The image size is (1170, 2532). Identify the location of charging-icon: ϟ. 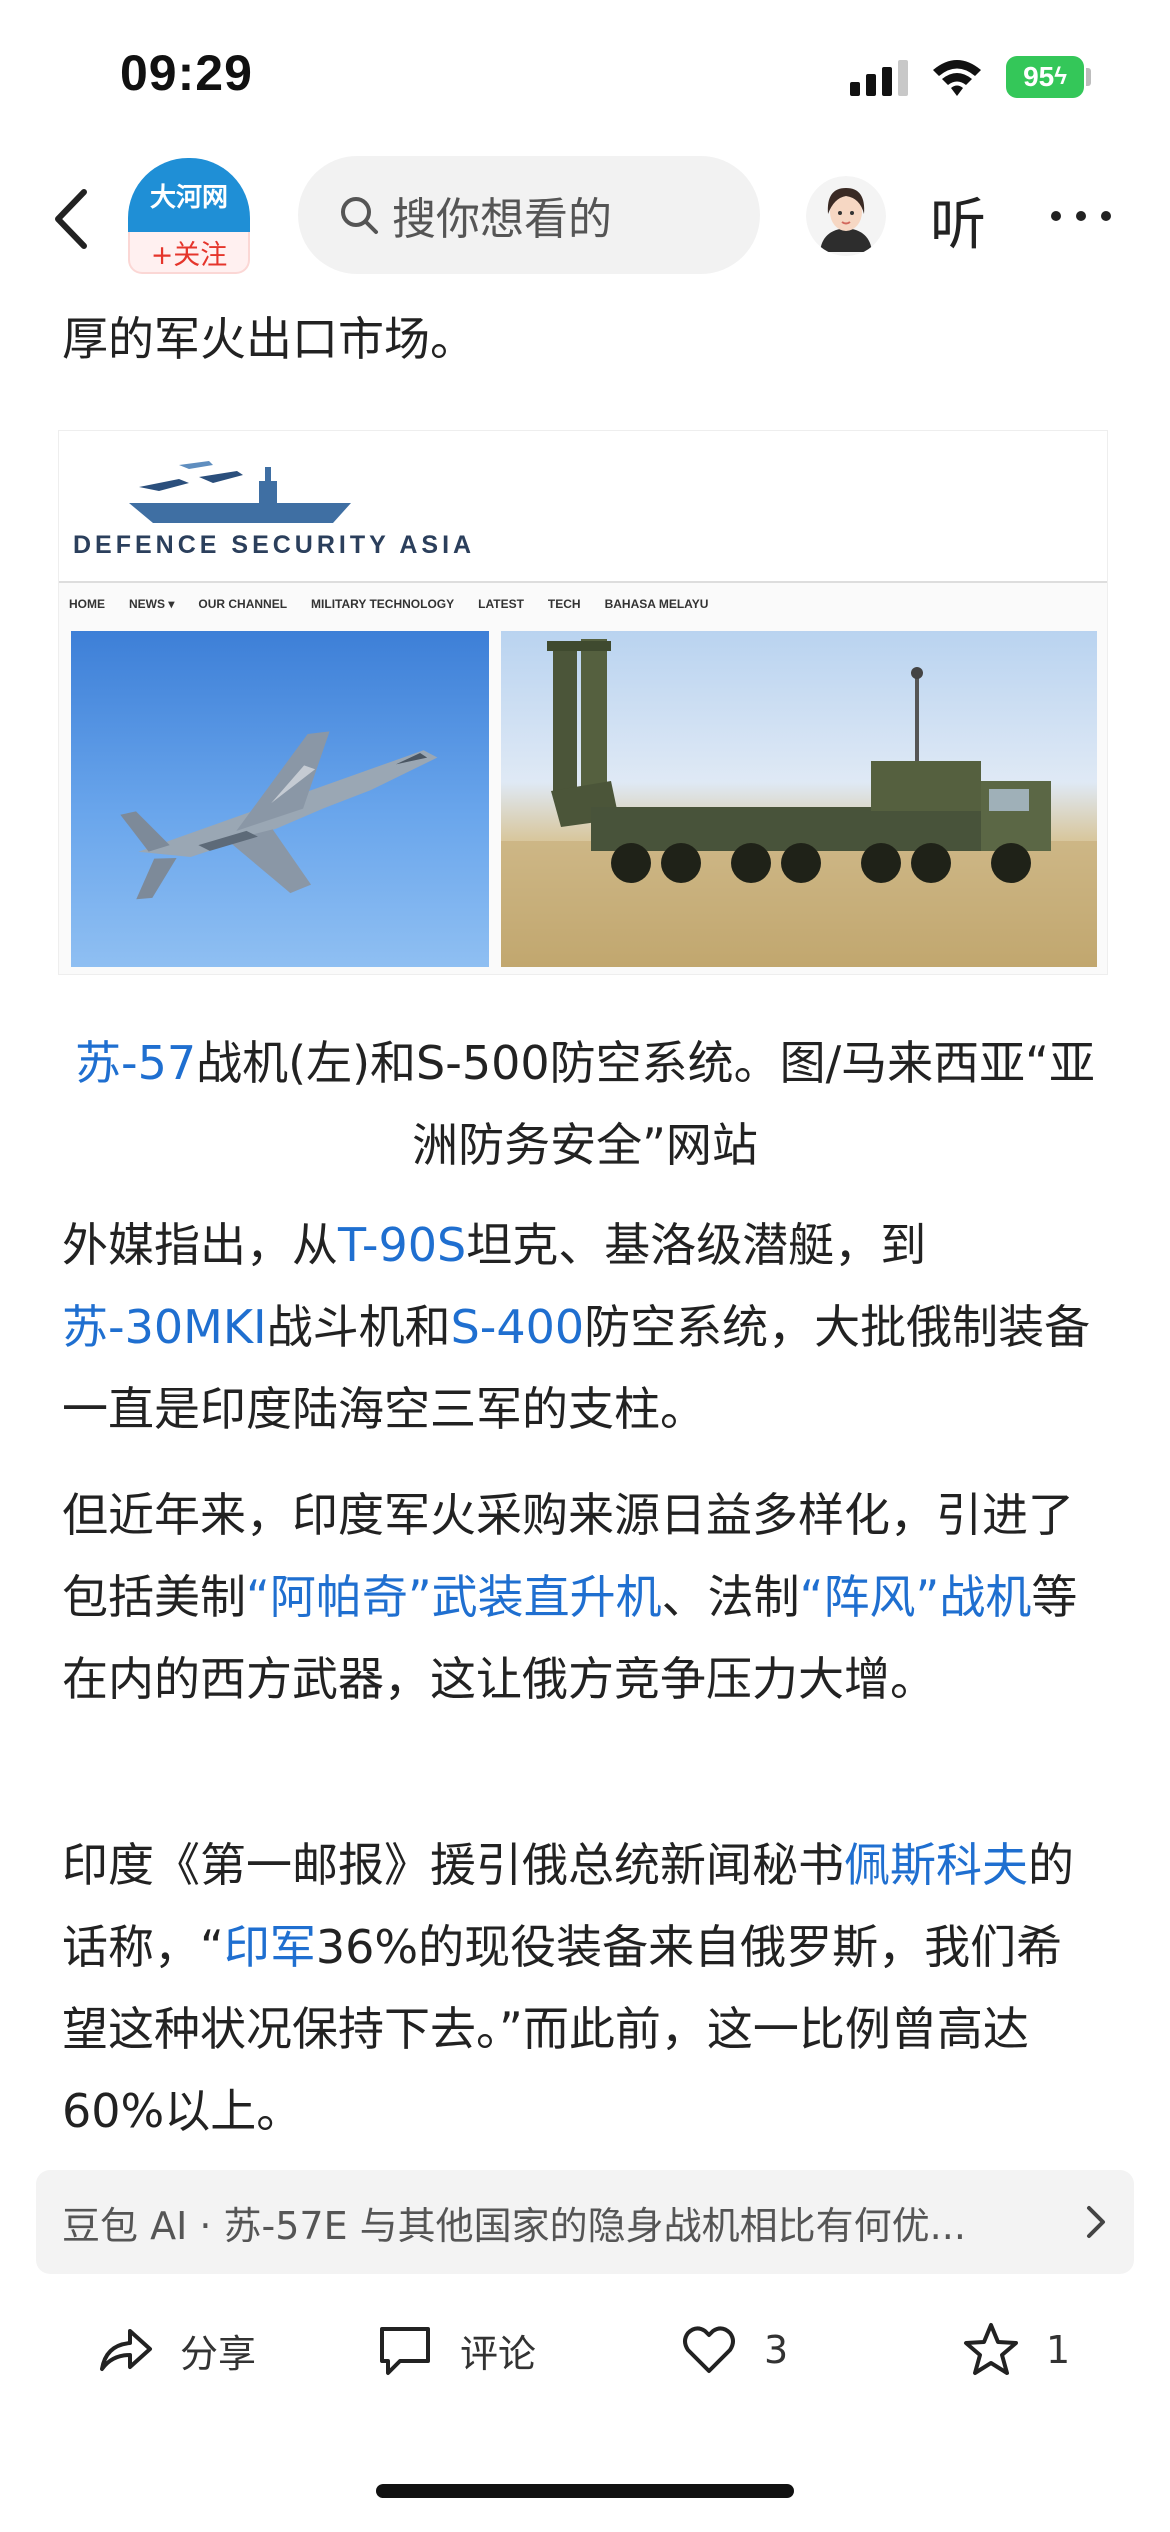
(1060, 76).